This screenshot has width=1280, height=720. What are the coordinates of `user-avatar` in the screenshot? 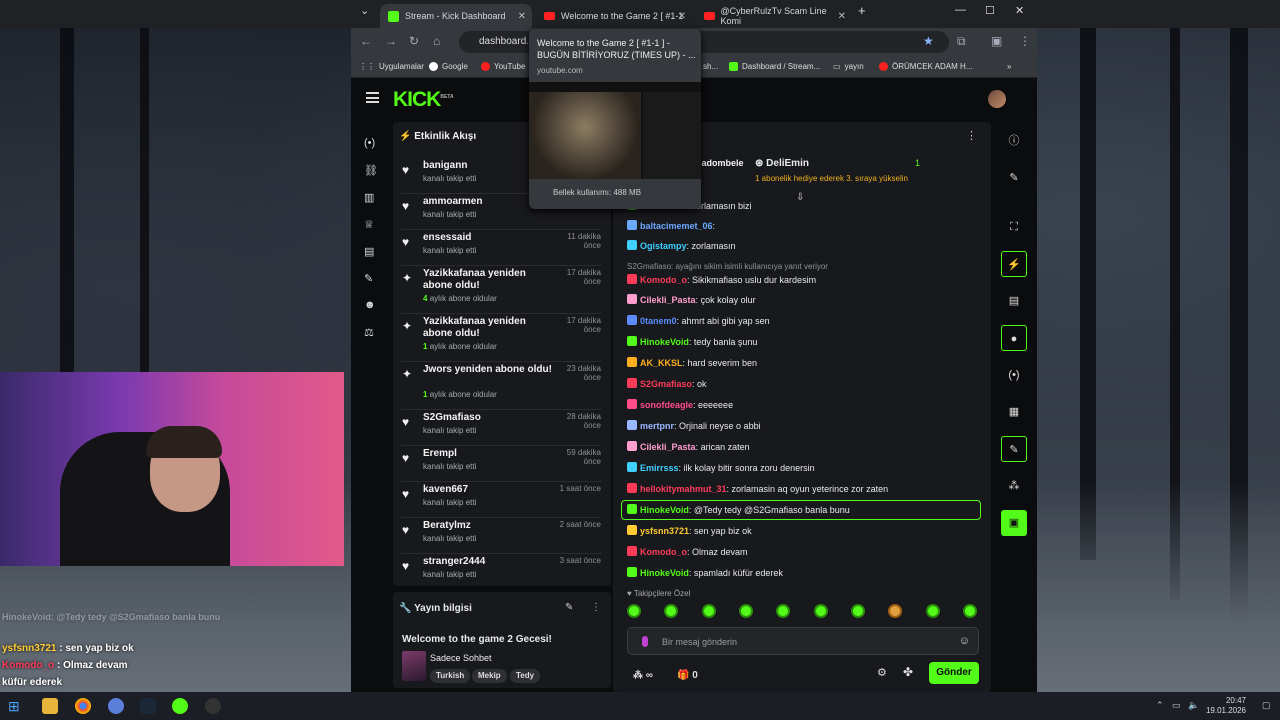 It's located at (997, 99).